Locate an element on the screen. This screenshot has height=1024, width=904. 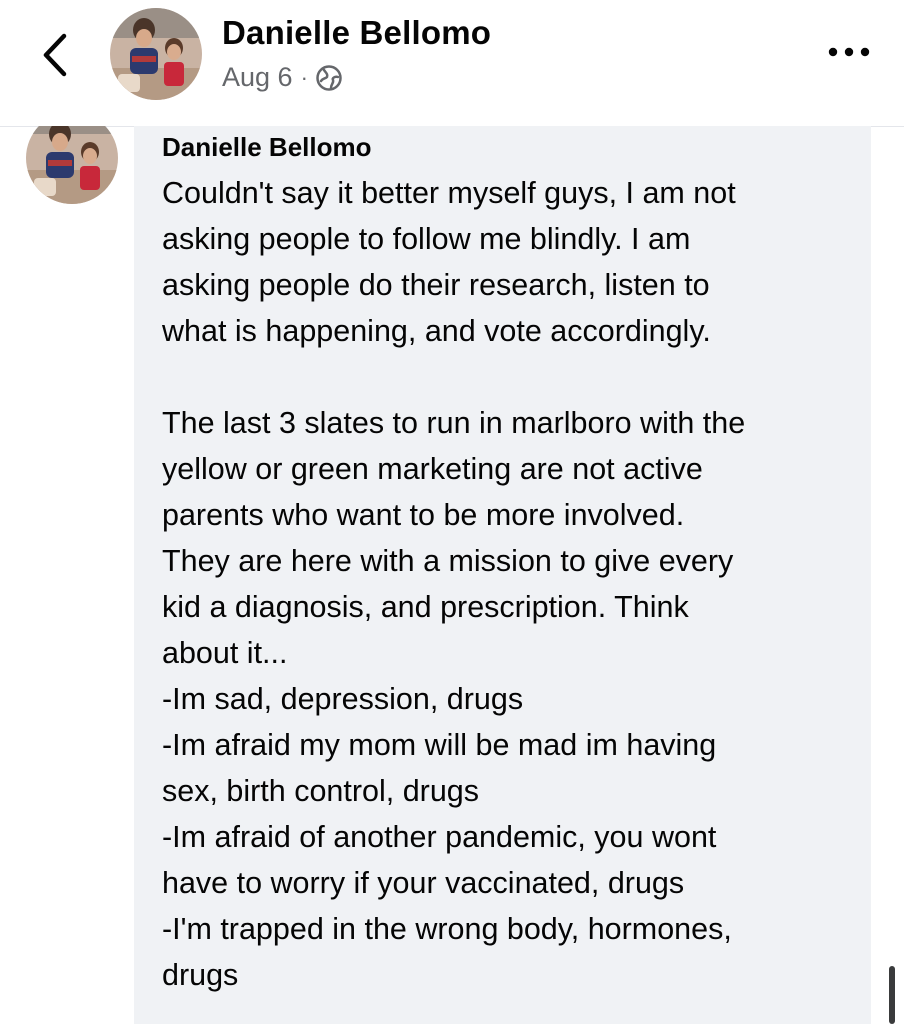
back-button is located at coordinates (56, 55).